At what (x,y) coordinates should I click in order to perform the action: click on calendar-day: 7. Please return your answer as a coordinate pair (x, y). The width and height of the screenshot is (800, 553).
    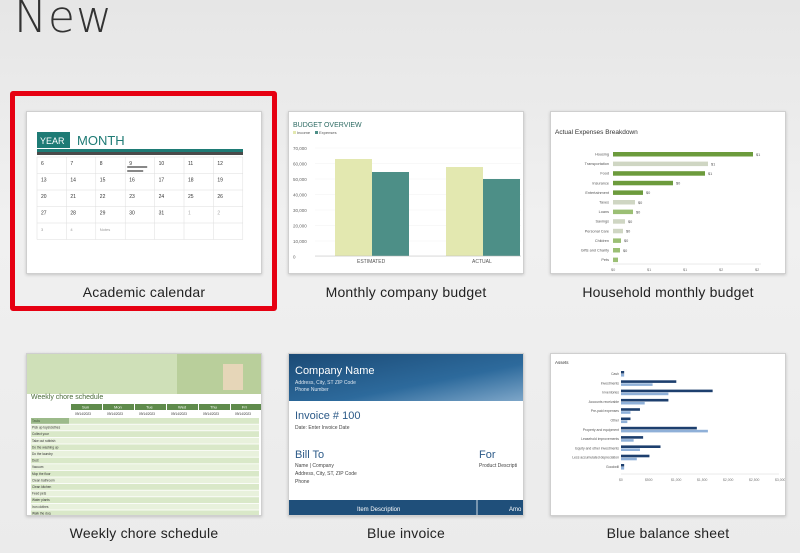
    Looking at the image, I should click on (71, 164).